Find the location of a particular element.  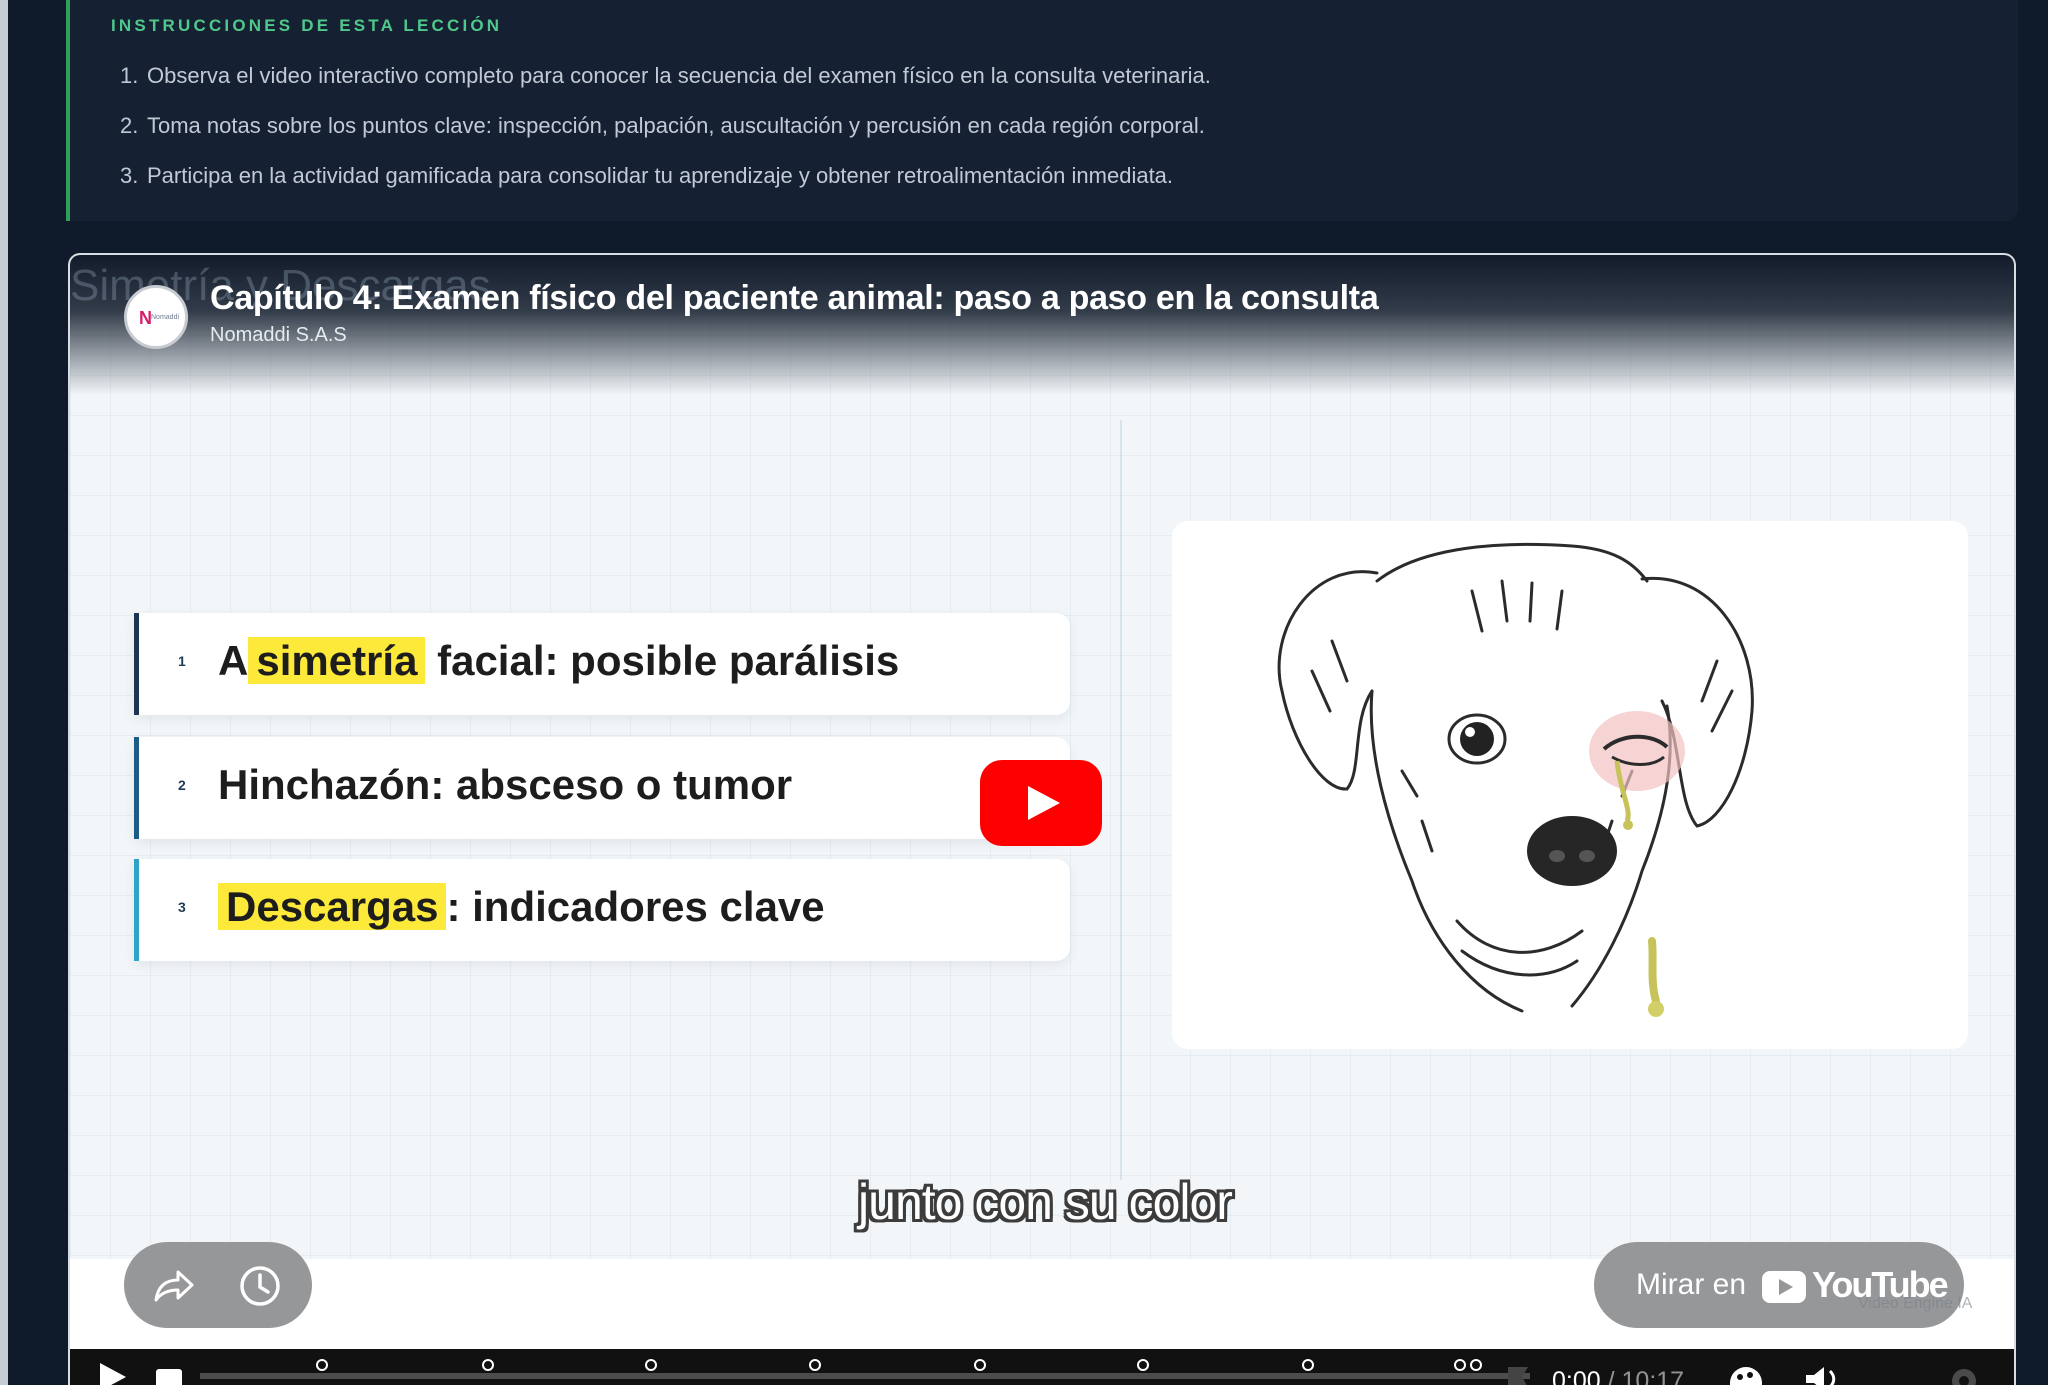

slide-divider is located at coordinates (1121, 800).